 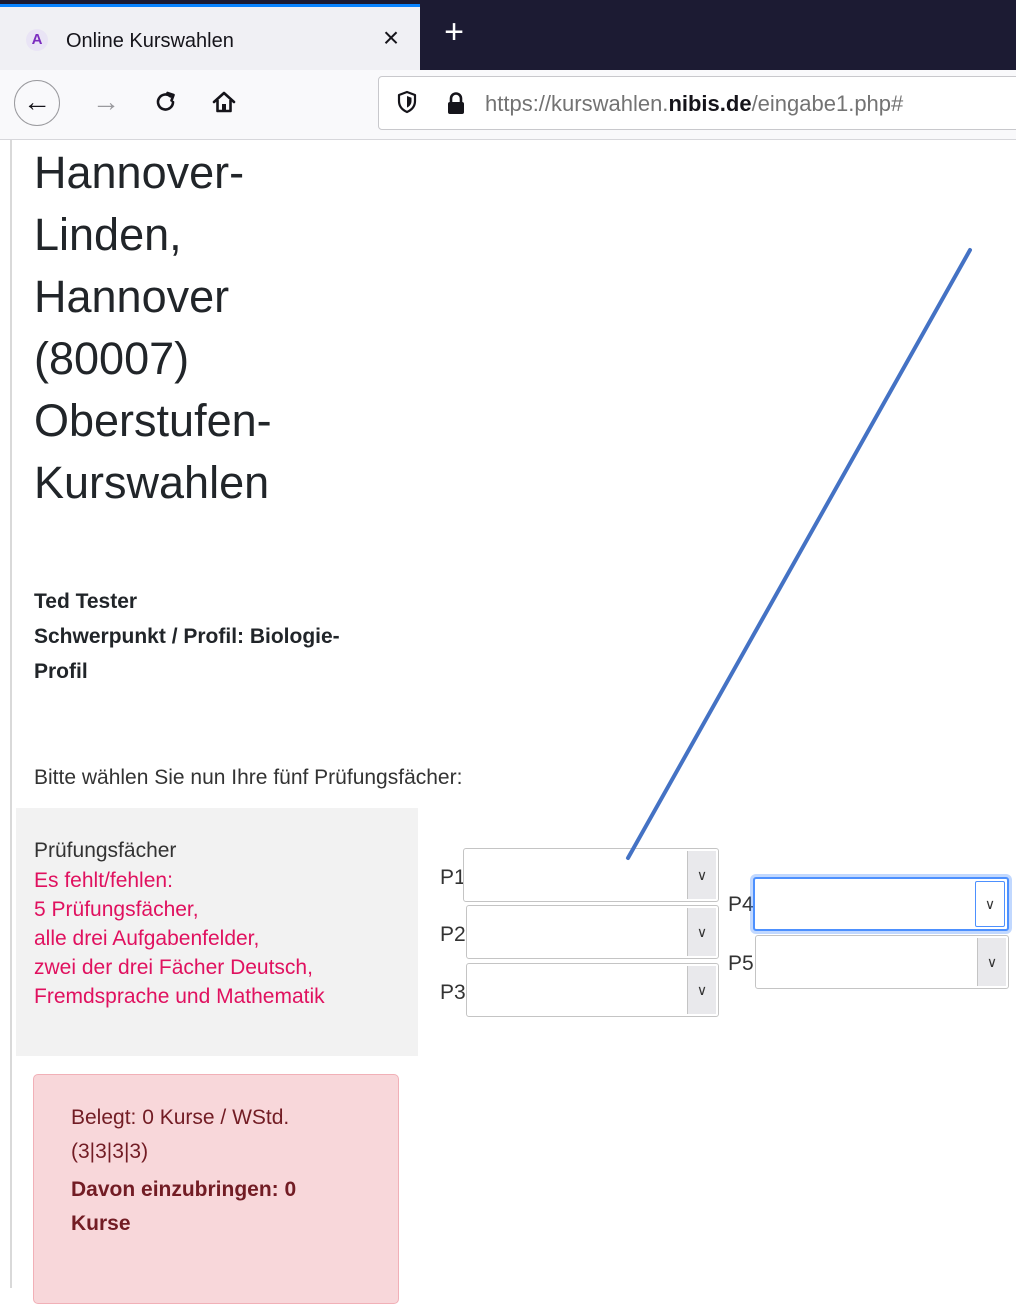 I want to click on browser-tab-active: A Online Kurswahlen ×, so click(x=210, y=37).